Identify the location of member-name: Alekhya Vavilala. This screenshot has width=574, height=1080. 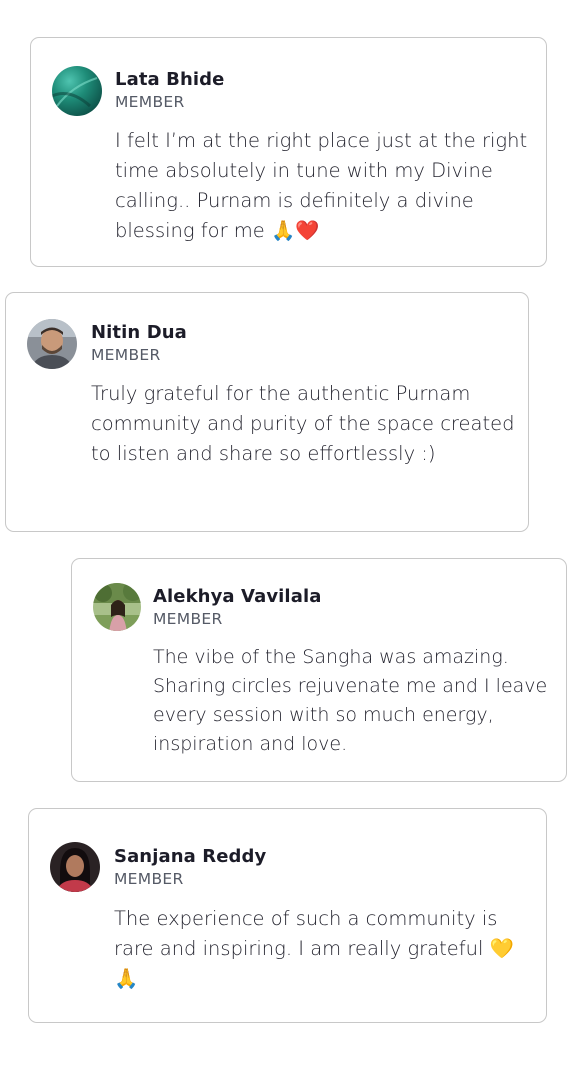
(237, 596).